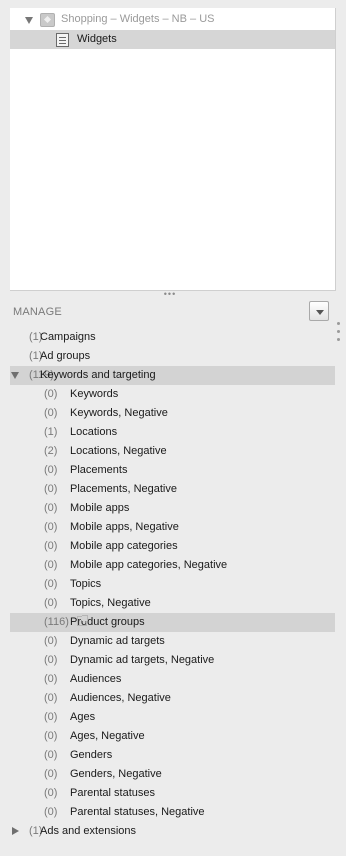  I want to click on manage-item-topics: Topics (0), so click(172, 584).